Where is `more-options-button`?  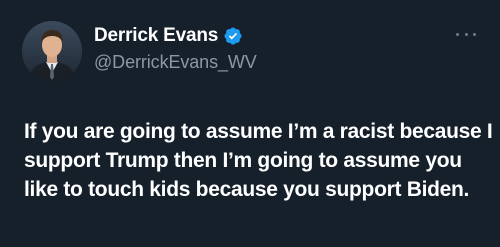
more-options-button is located at coordinates (466, 34).